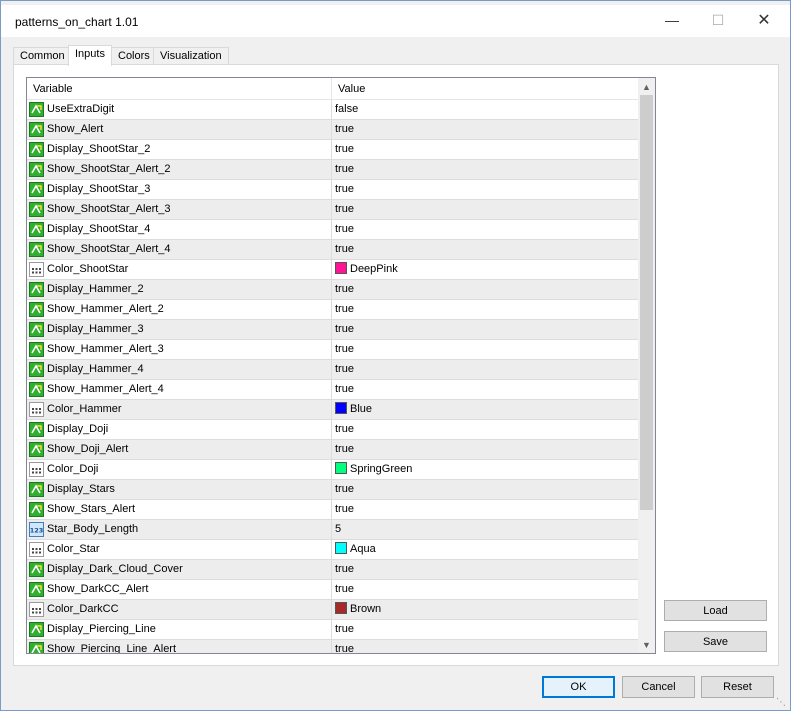  I want to click on minimize-button: —, so click(672, 20).